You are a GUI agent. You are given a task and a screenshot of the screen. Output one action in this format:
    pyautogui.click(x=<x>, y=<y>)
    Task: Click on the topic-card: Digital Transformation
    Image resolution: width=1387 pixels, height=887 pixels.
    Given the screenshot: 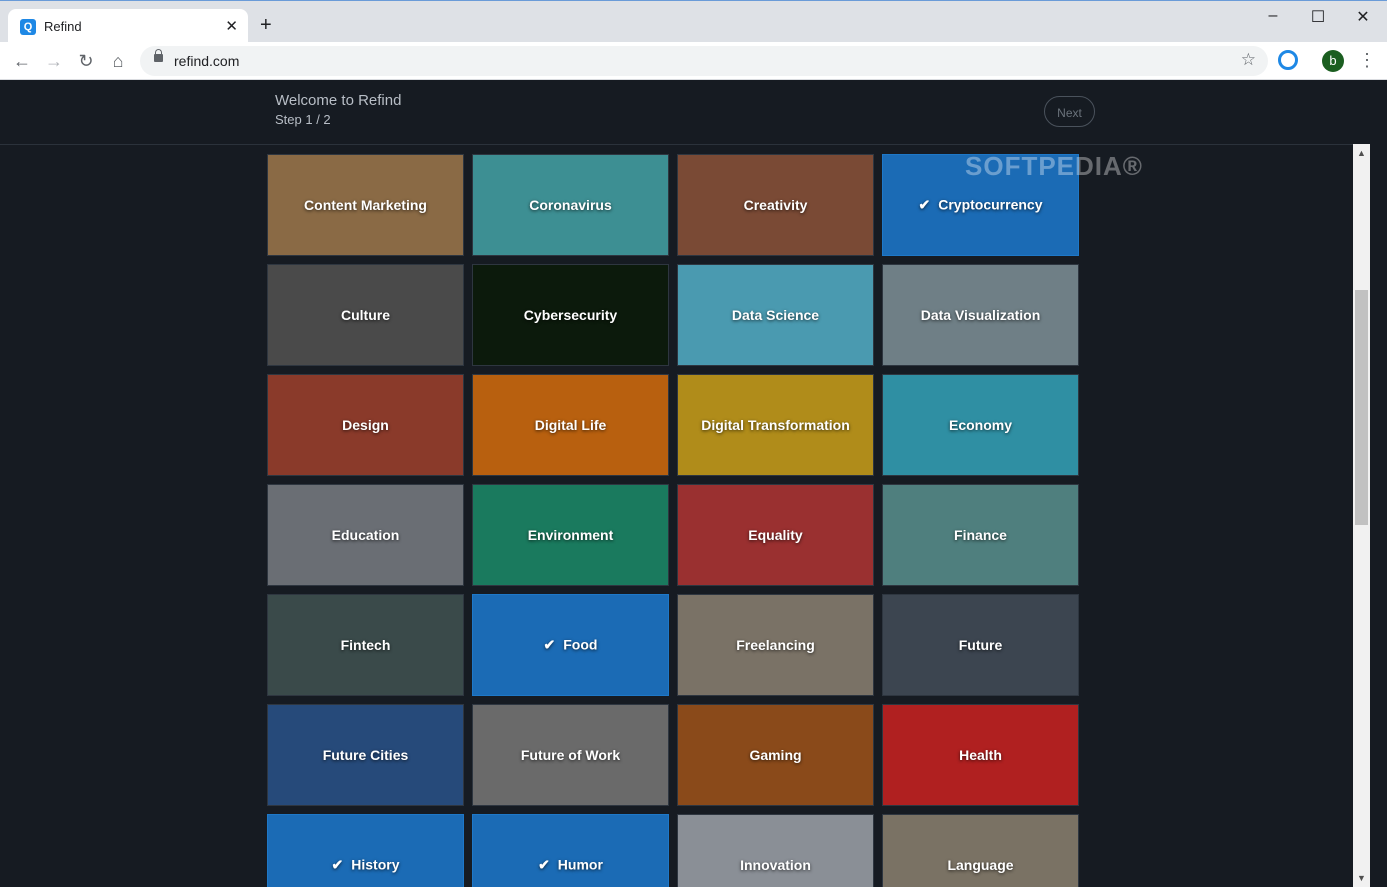 What is the action you would take?
    pyautogui.click(x=775, y=425)
    